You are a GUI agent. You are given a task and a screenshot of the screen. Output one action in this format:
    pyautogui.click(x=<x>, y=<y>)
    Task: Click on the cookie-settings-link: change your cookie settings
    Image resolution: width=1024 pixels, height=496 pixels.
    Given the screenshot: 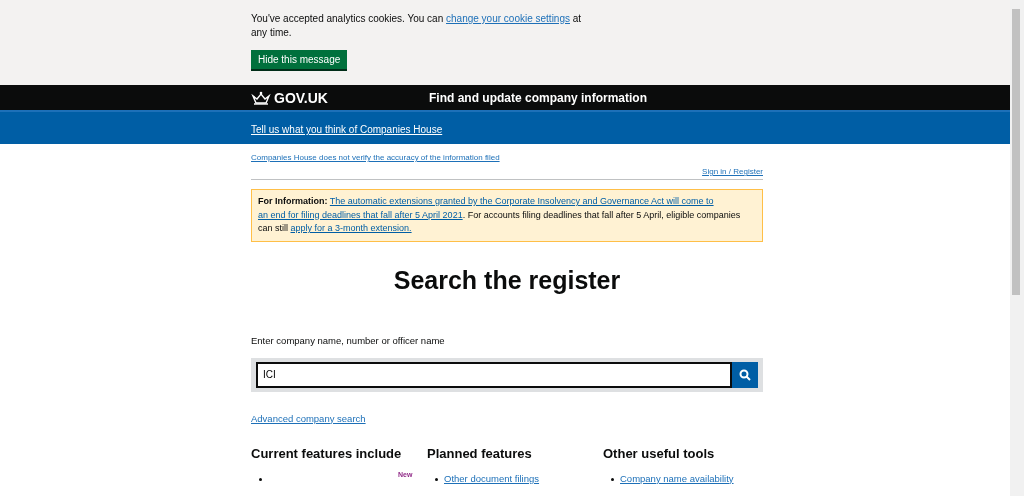 What is the action you would take?
    pyautogui.click(x=508, y=18)
    